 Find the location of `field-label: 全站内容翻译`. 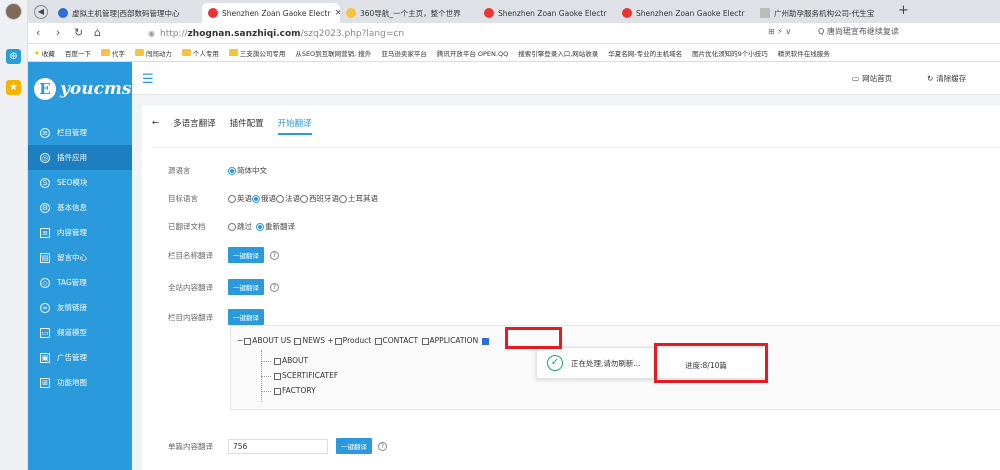

field-label: 全站内容翻译 is located at coordinates (190, 287).